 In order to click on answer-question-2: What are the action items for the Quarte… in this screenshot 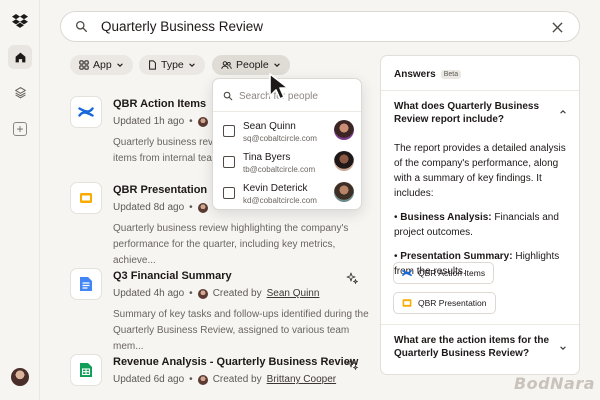, I will do `click(474, 347)`.